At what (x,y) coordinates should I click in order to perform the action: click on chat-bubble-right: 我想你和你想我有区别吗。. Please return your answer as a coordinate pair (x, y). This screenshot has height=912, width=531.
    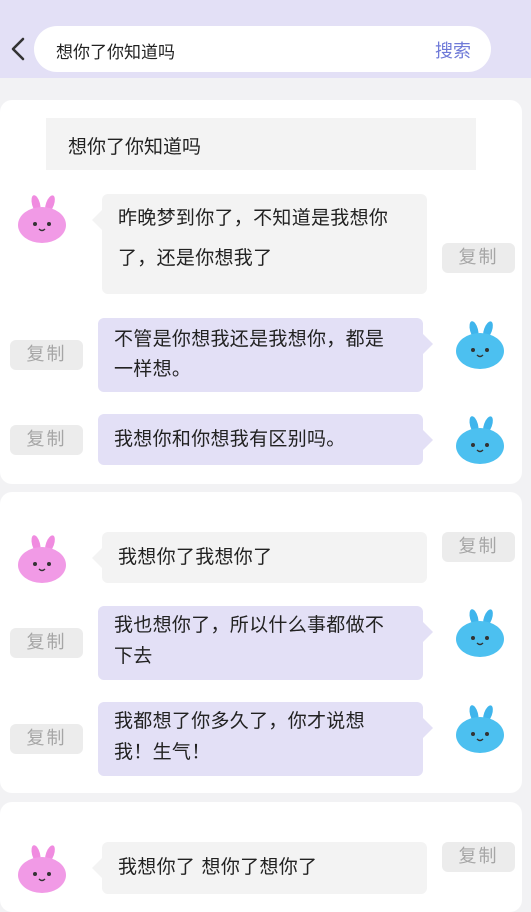
    Looking at the image, I should click on (265, 439).